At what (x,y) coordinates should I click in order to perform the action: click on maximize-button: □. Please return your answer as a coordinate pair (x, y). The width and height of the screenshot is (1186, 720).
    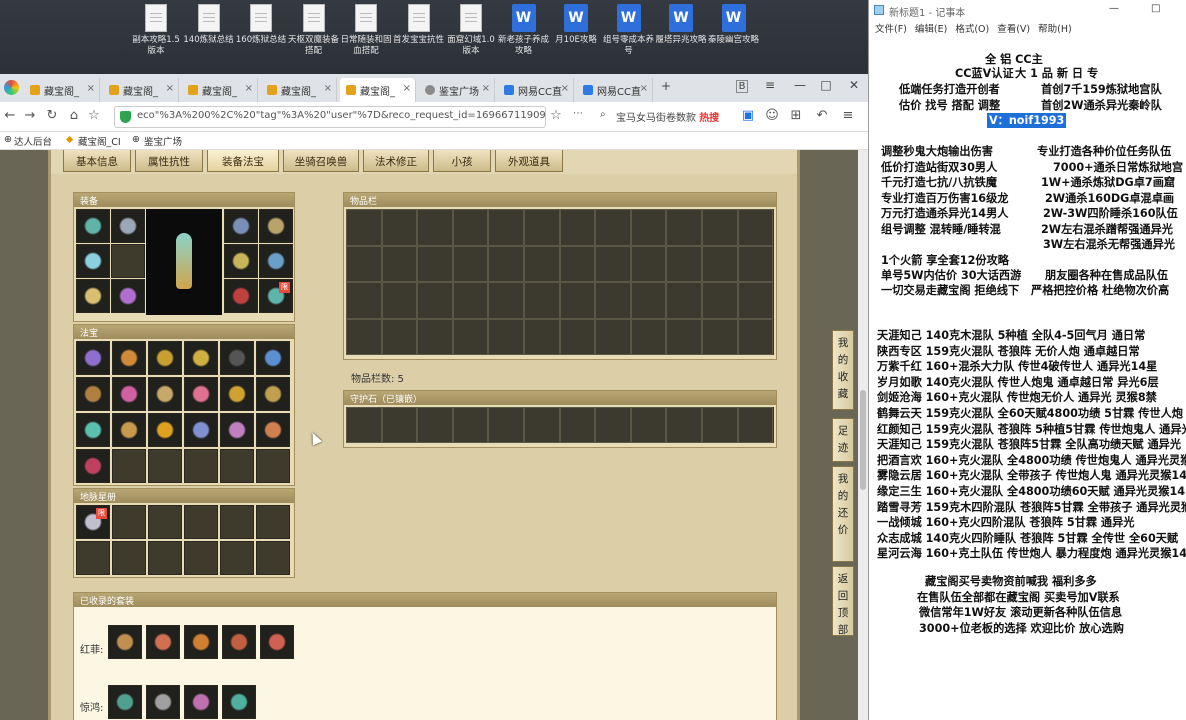
    Looking at the image, I should click on (826, 85).